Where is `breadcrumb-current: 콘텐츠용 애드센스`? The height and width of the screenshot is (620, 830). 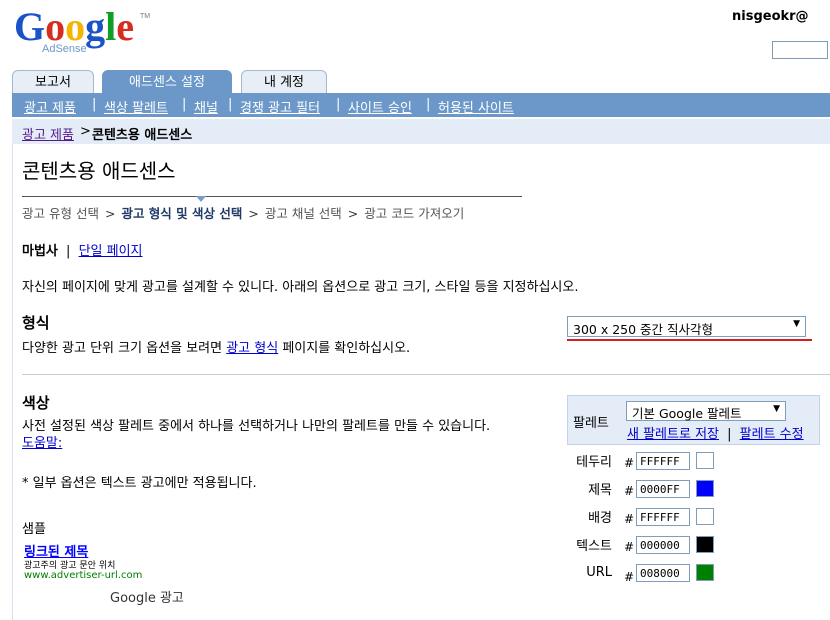 breadcrumb-current: 콘텐츠용 애드센스 is located at coordinates (142, 135).